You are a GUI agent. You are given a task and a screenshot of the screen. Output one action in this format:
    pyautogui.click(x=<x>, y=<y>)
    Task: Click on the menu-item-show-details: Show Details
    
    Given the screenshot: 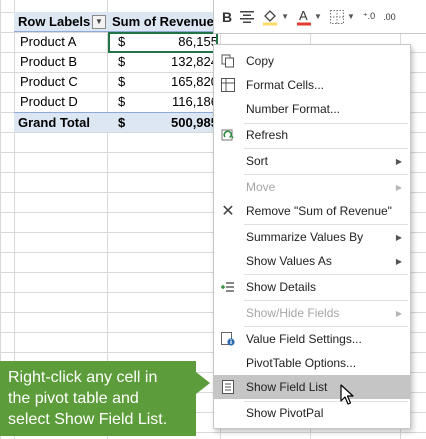 What is the action you would take?
    pyautogui.click(x=312, y=287)
    